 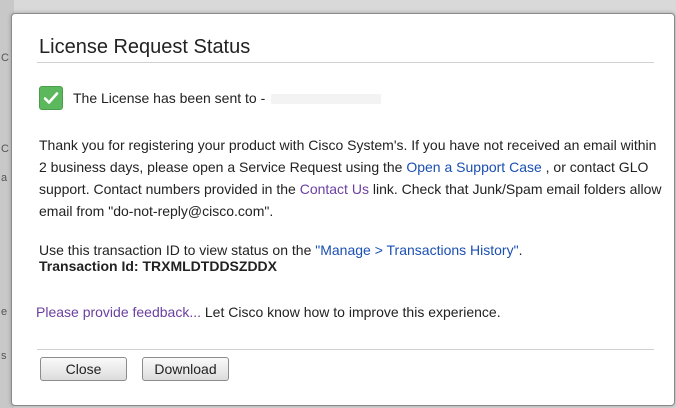 What do you see at coordinates (51, 98) in the screenshot?
I see `checkmark-icon` at bounding box center [51, 98].